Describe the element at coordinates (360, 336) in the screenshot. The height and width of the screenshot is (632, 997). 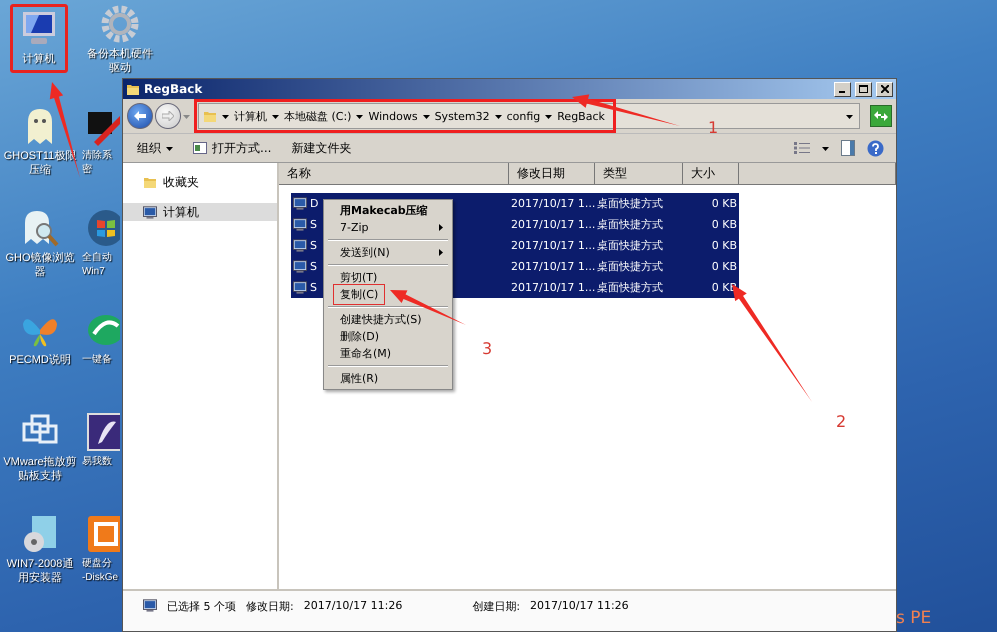
I see `menu-item-label: 删除(D)` at that location.